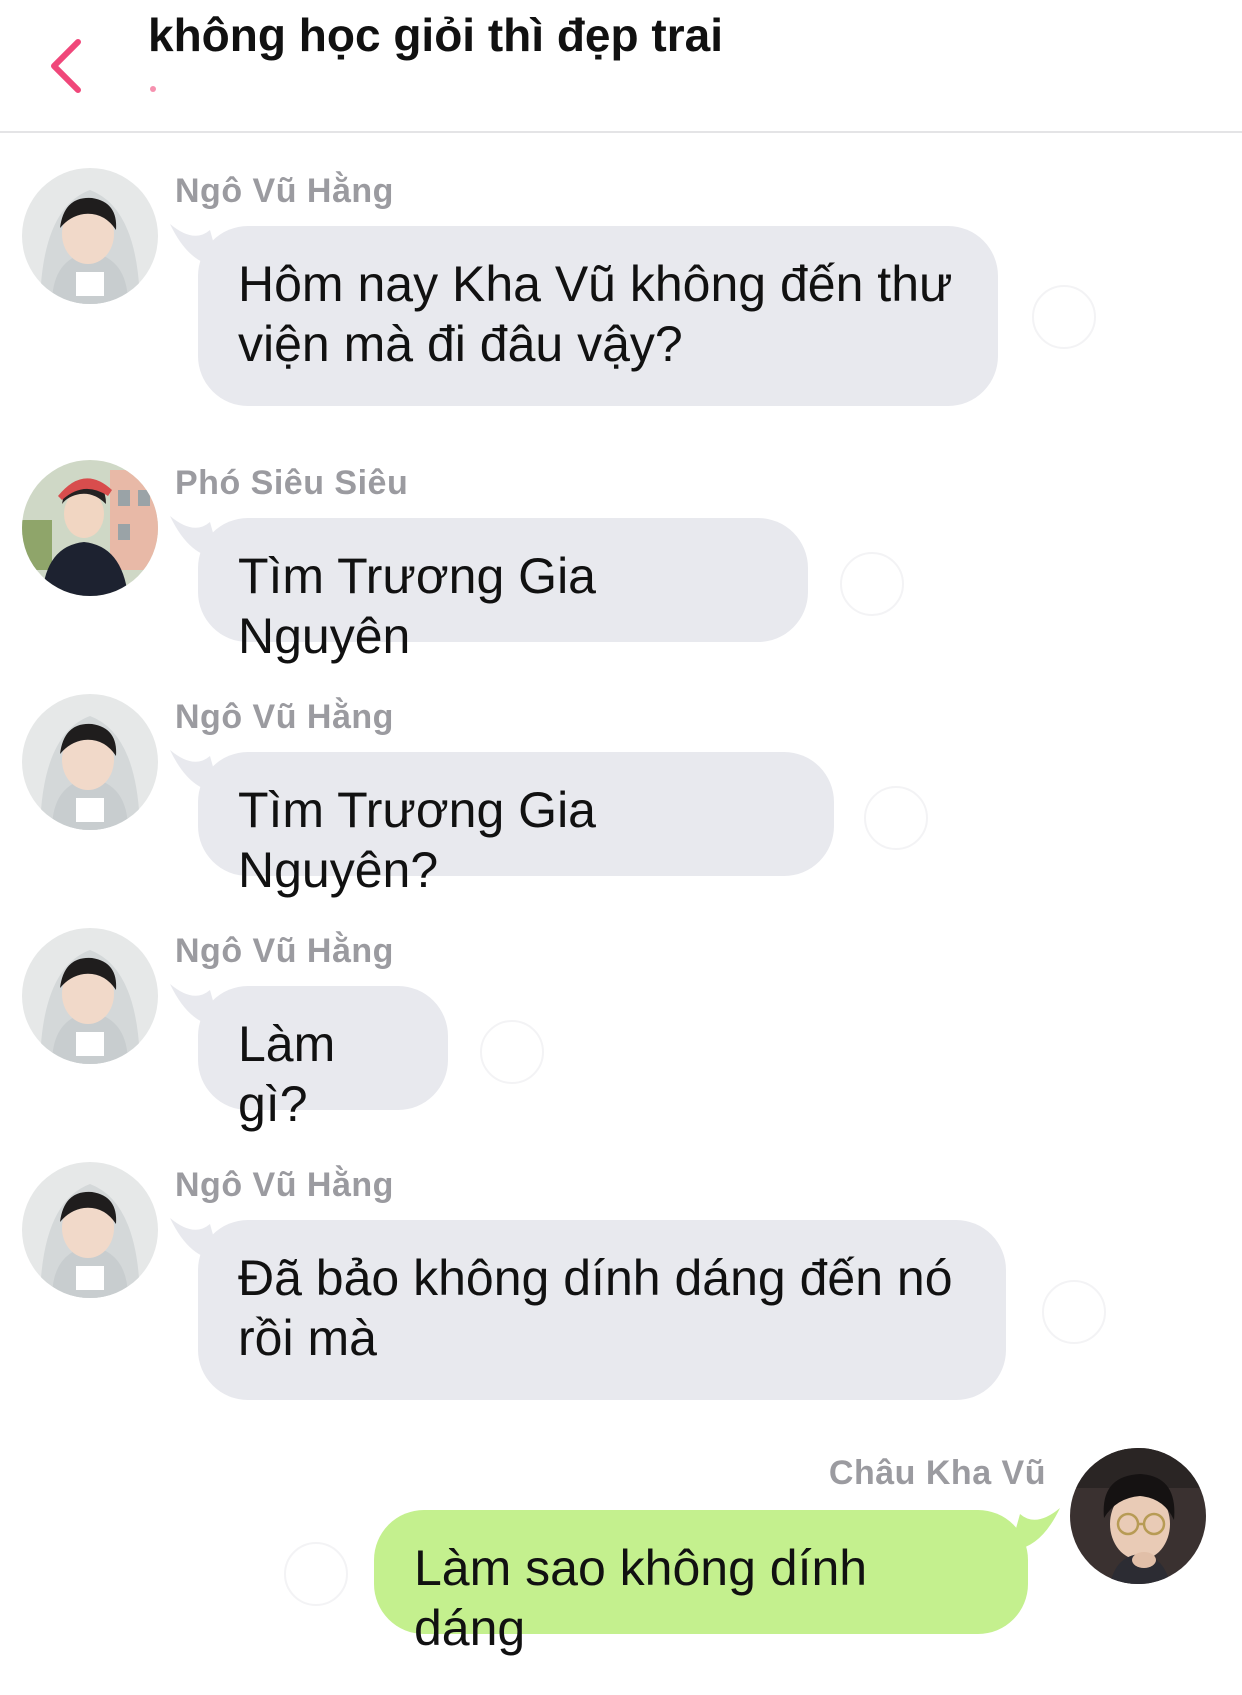 The image size is (1242, 1695). What do you see at coordinates (292, 483) in the screenshot?
I see `sender-name: Phó Siêu Siêu` at bounding box center [292, 483].